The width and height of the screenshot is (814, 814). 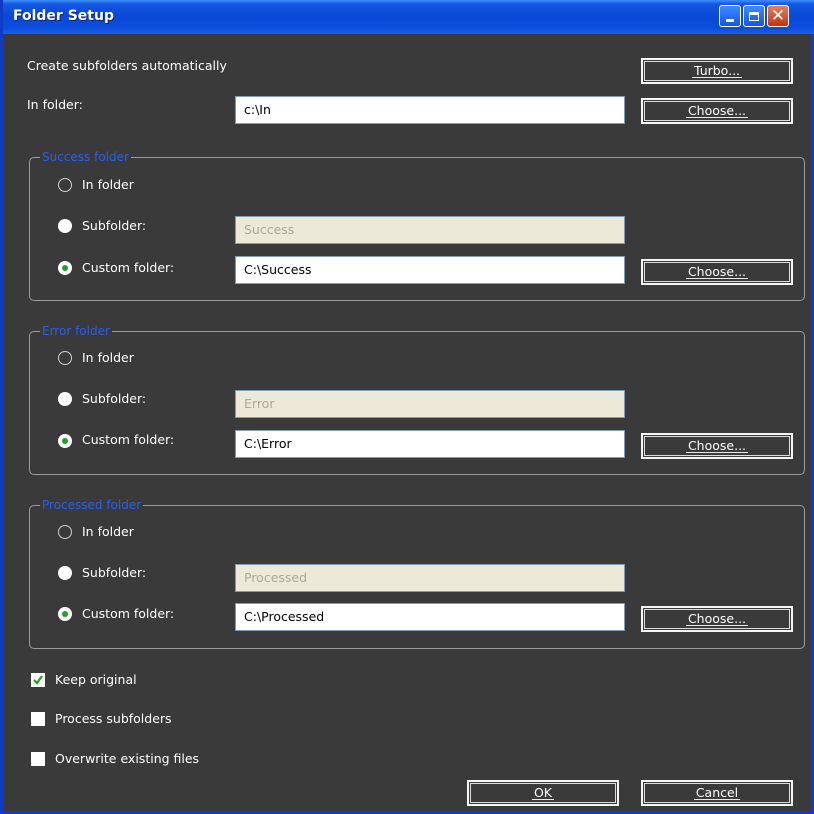 What do you see at coordinates (430, 404) in the screenshot?
I see `error-subfolder-input: Error` at bounding box center [430, 404].